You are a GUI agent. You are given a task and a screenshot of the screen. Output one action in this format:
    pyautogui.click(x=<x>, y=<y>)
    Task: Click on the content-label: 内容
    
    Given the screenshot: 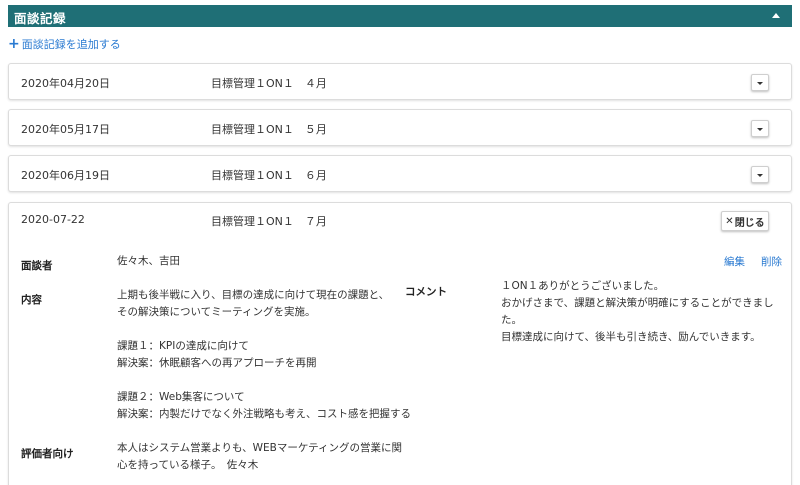 What is the action you would take?
    pyautogui.click(x=31, y=300)
    